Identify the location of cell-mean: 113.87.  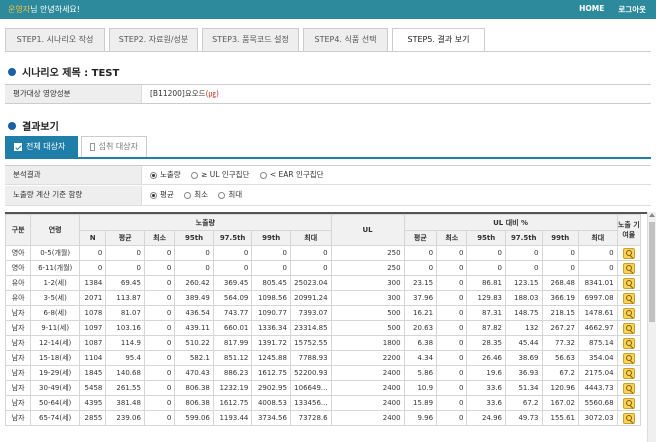
(125, 298).